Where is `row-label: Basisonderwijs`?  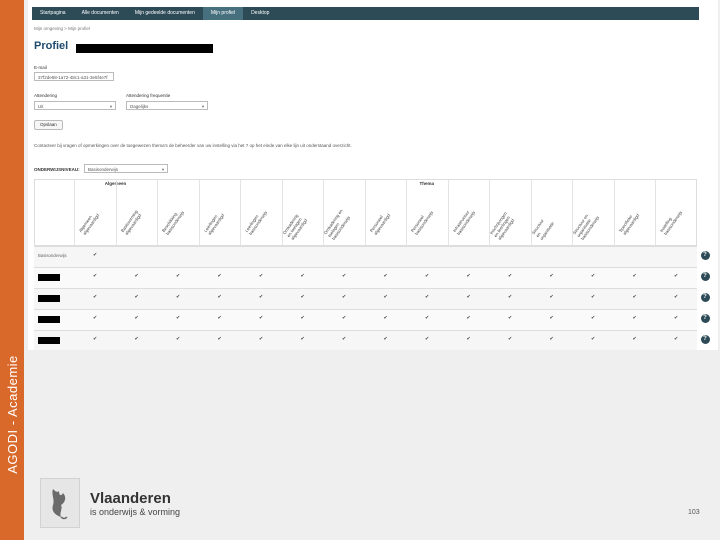 row-label: Basisonderwijs is located at coordinates (52, 255).